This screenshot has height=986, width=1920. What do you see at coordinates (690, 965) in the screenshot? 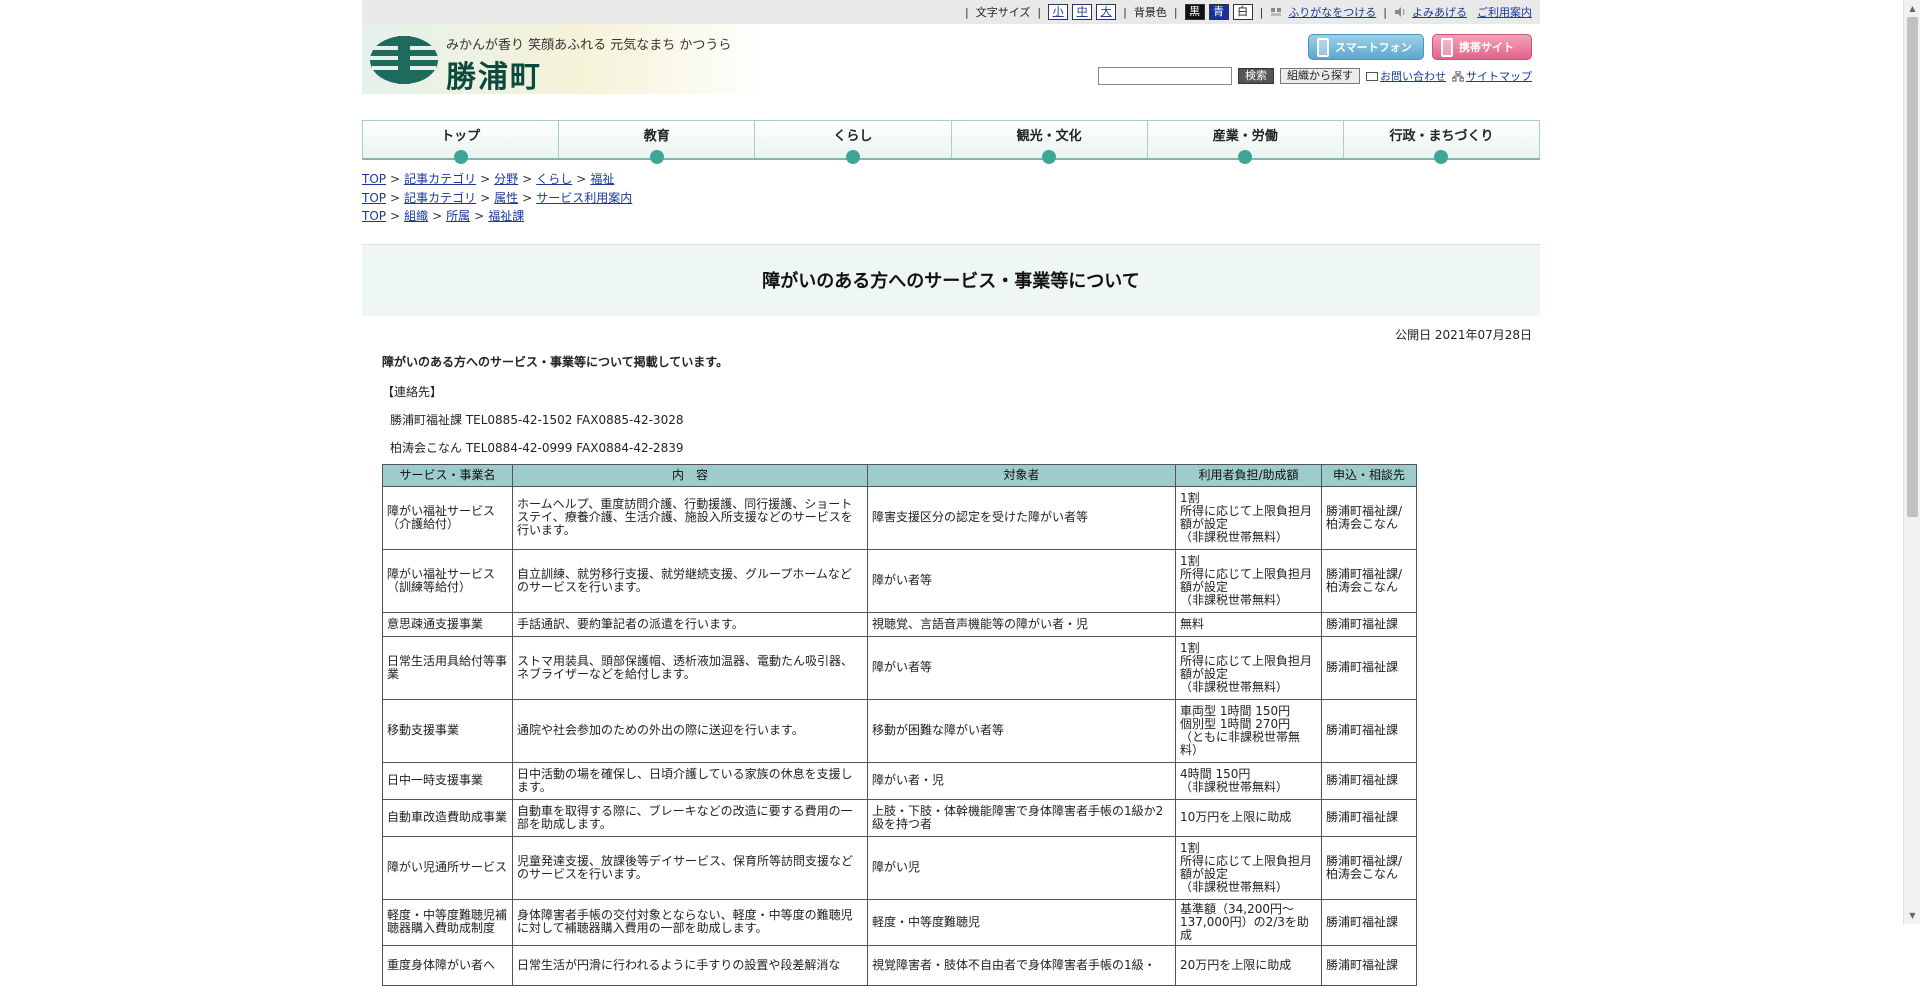
I see `content-cell: 日常生活が円滑に行われるように手すりの設置や段差解消な` at bounding box center [690, 965].